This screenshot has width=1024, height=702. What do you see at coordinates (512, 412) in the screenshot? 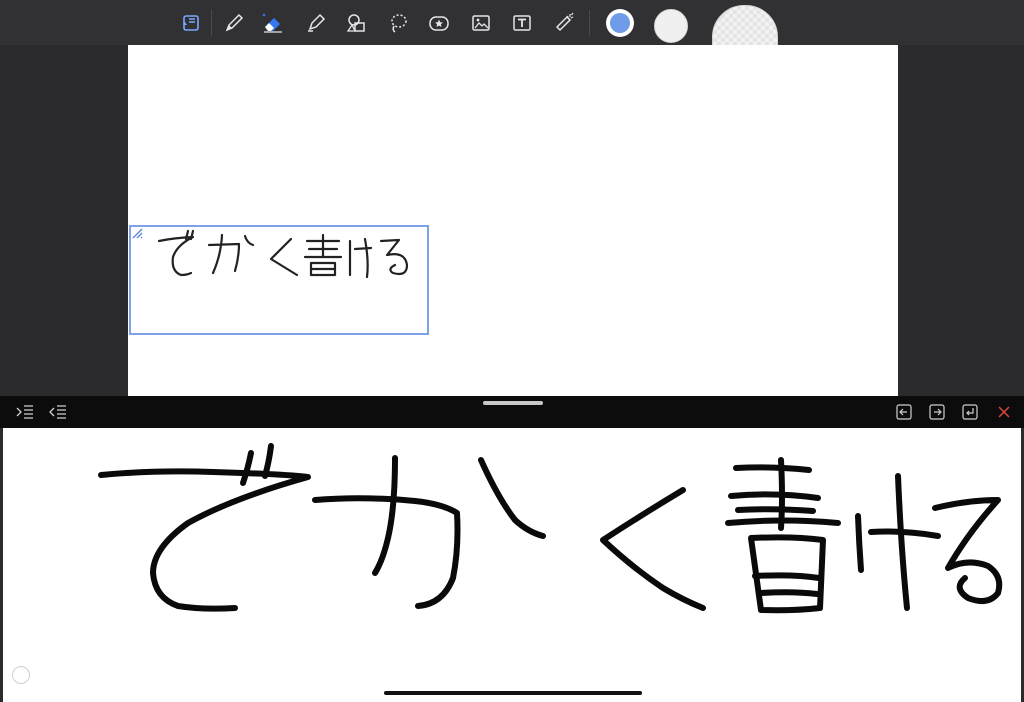
I see `handwriting-panel-header` at bounding box center [512, 412].